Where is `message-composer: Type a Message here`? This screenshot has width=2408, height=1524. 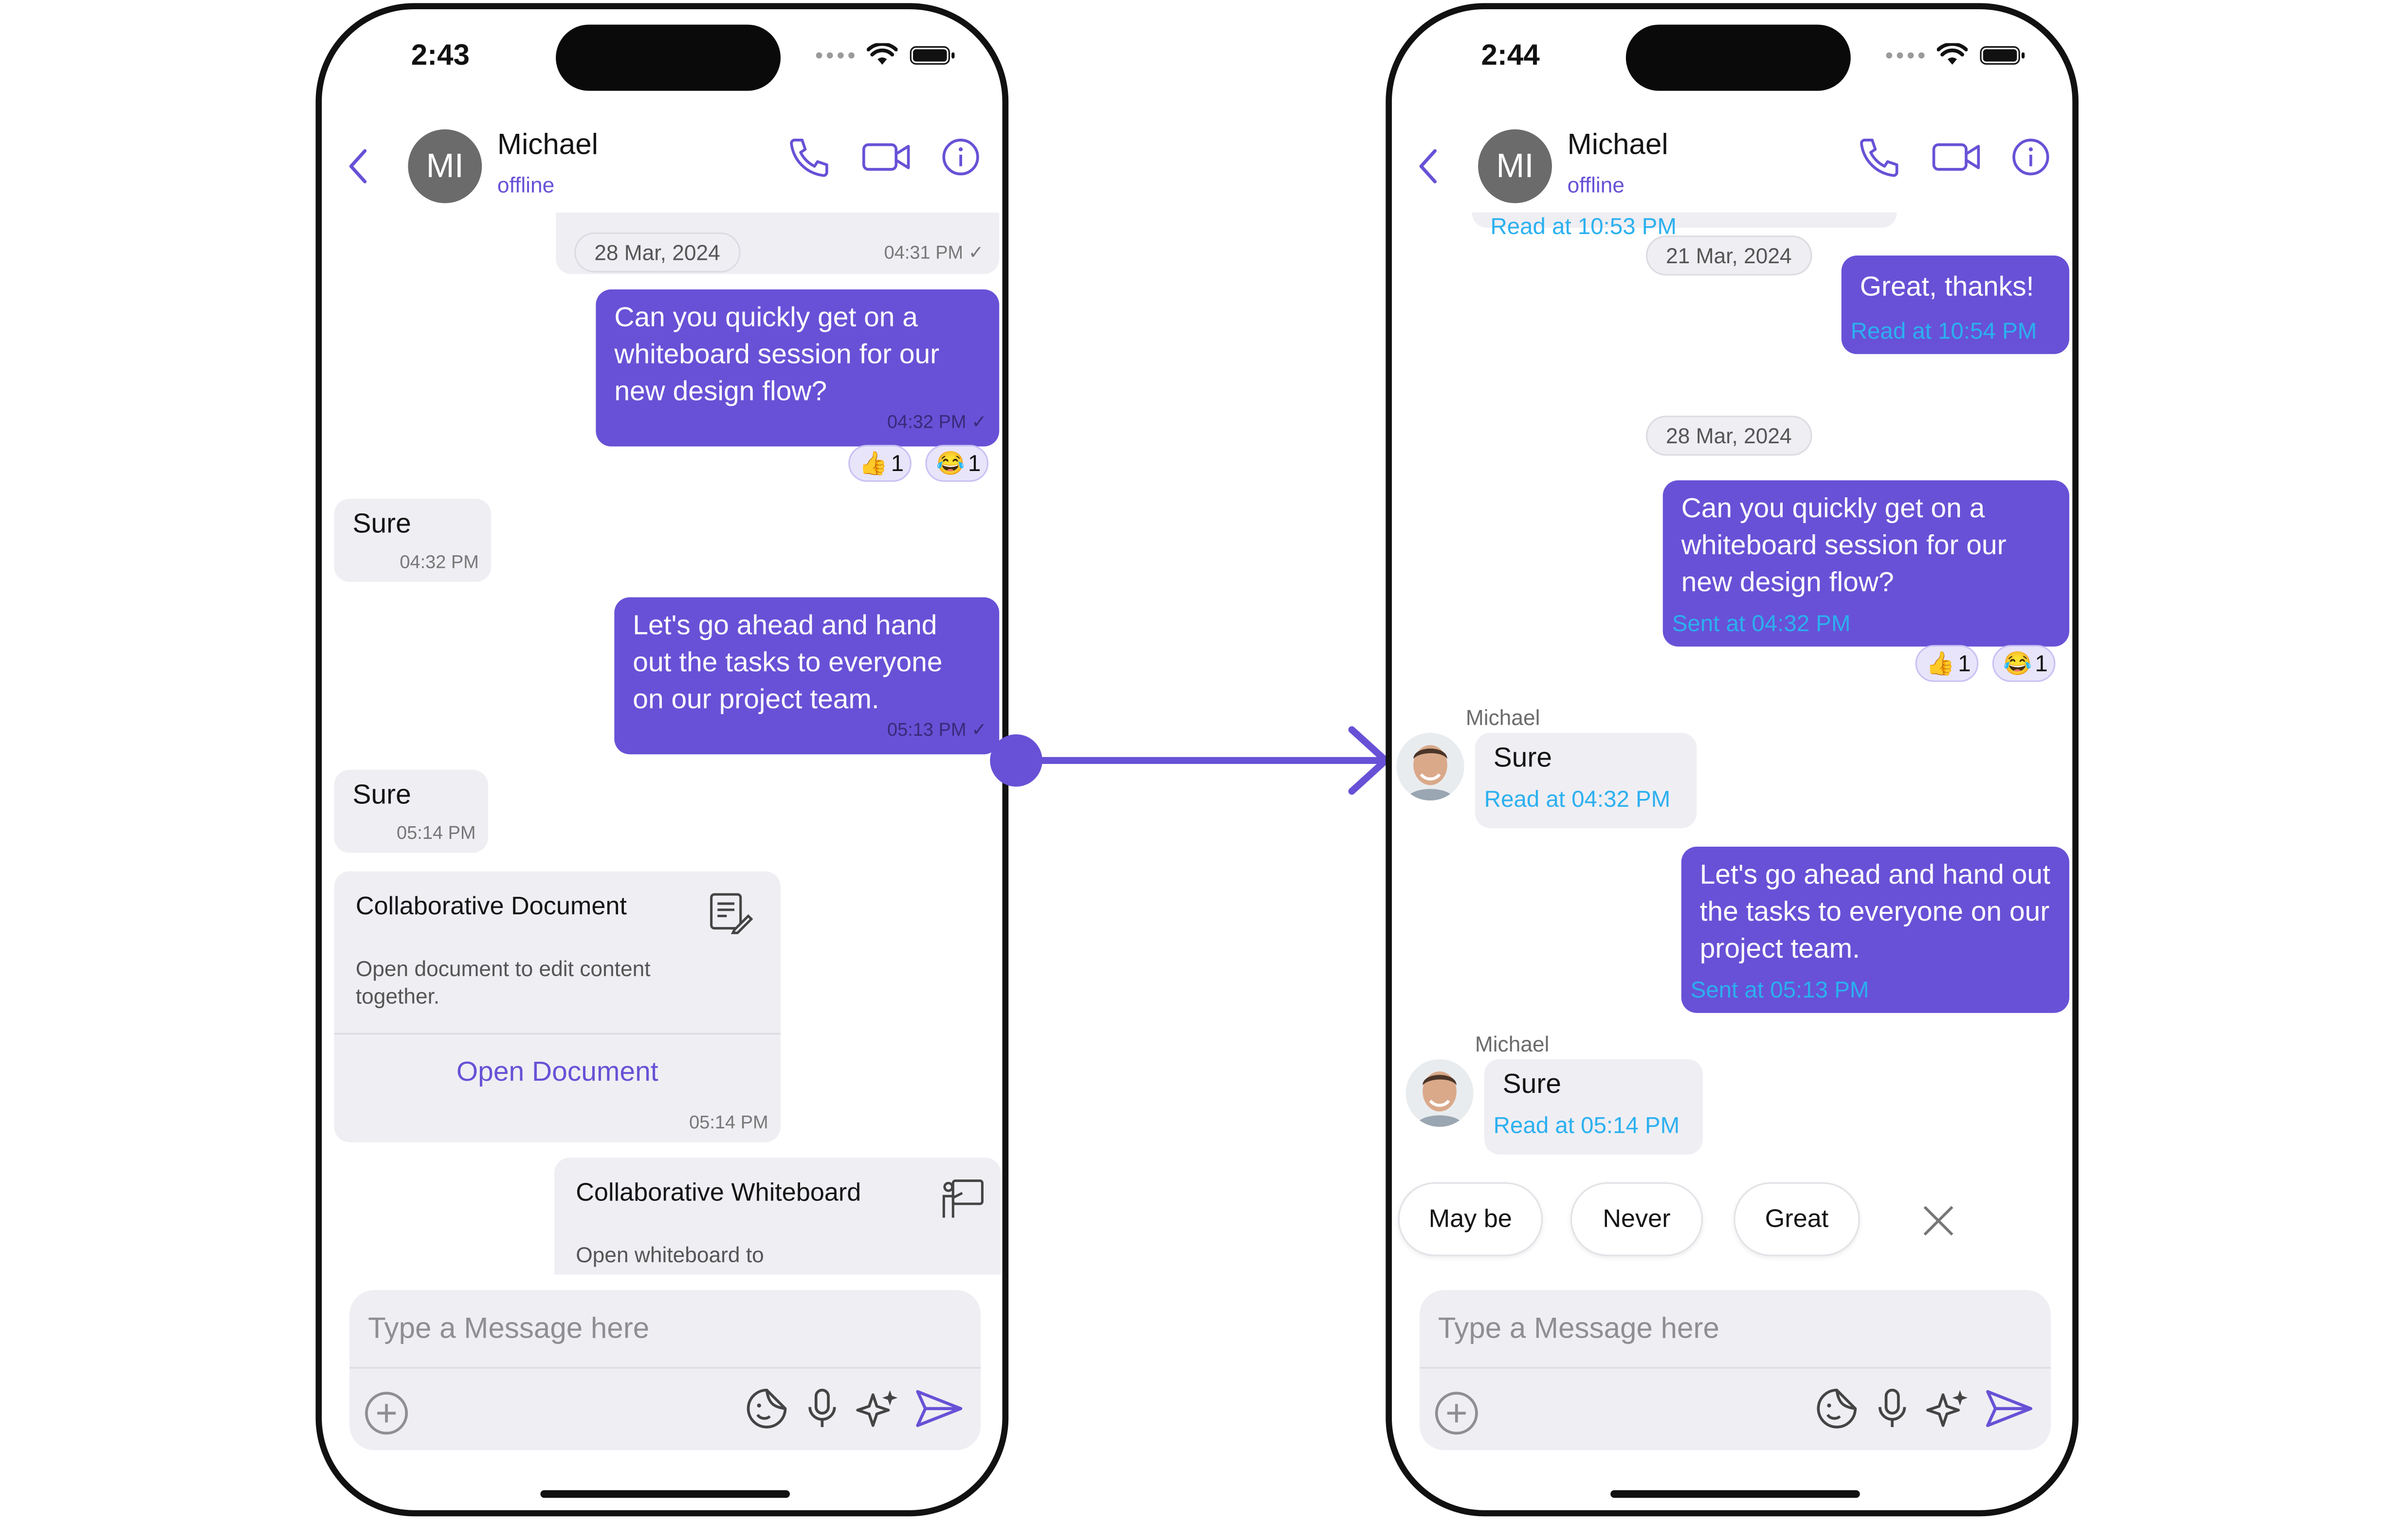 message-composer: Type a Message here is located at coordinates (665, 1370).